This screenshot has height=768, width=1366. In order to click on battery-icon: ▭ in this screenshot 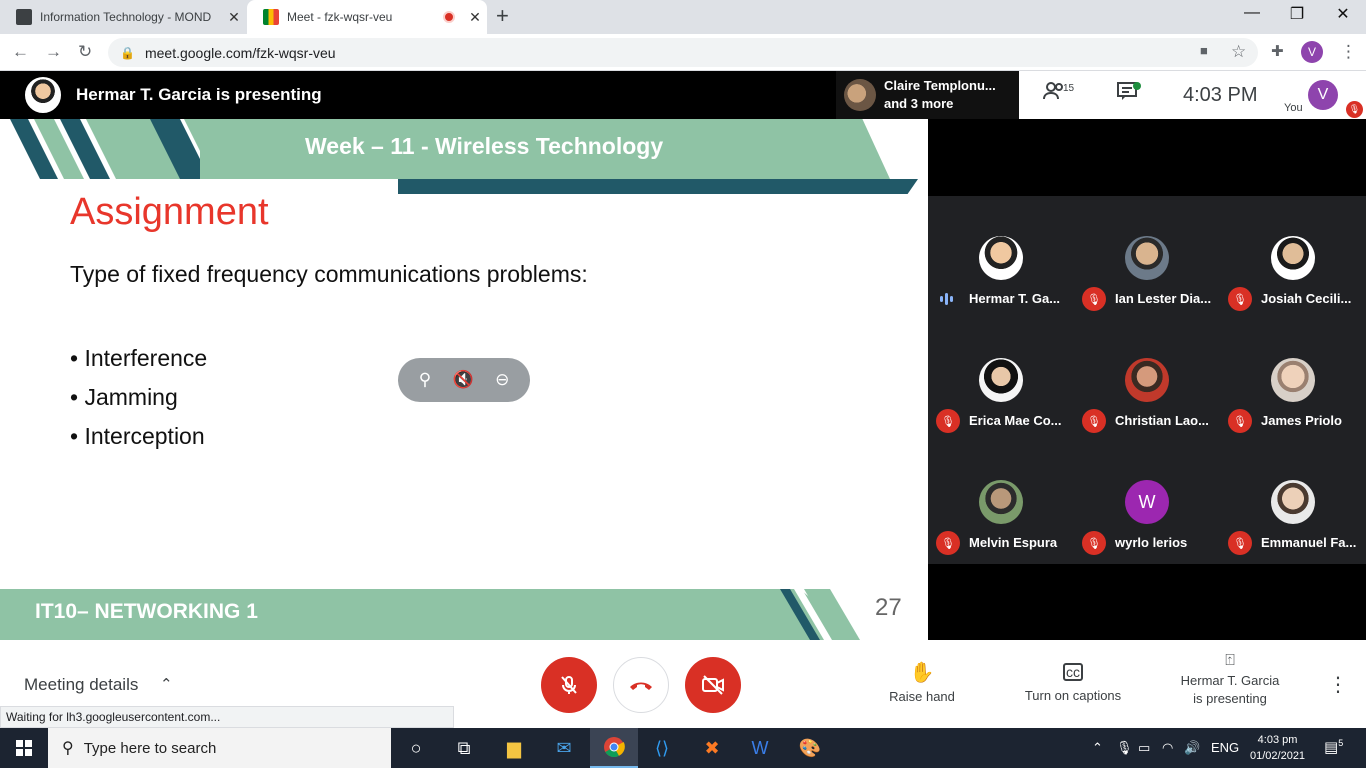, I will do `click(1144, 748)`.